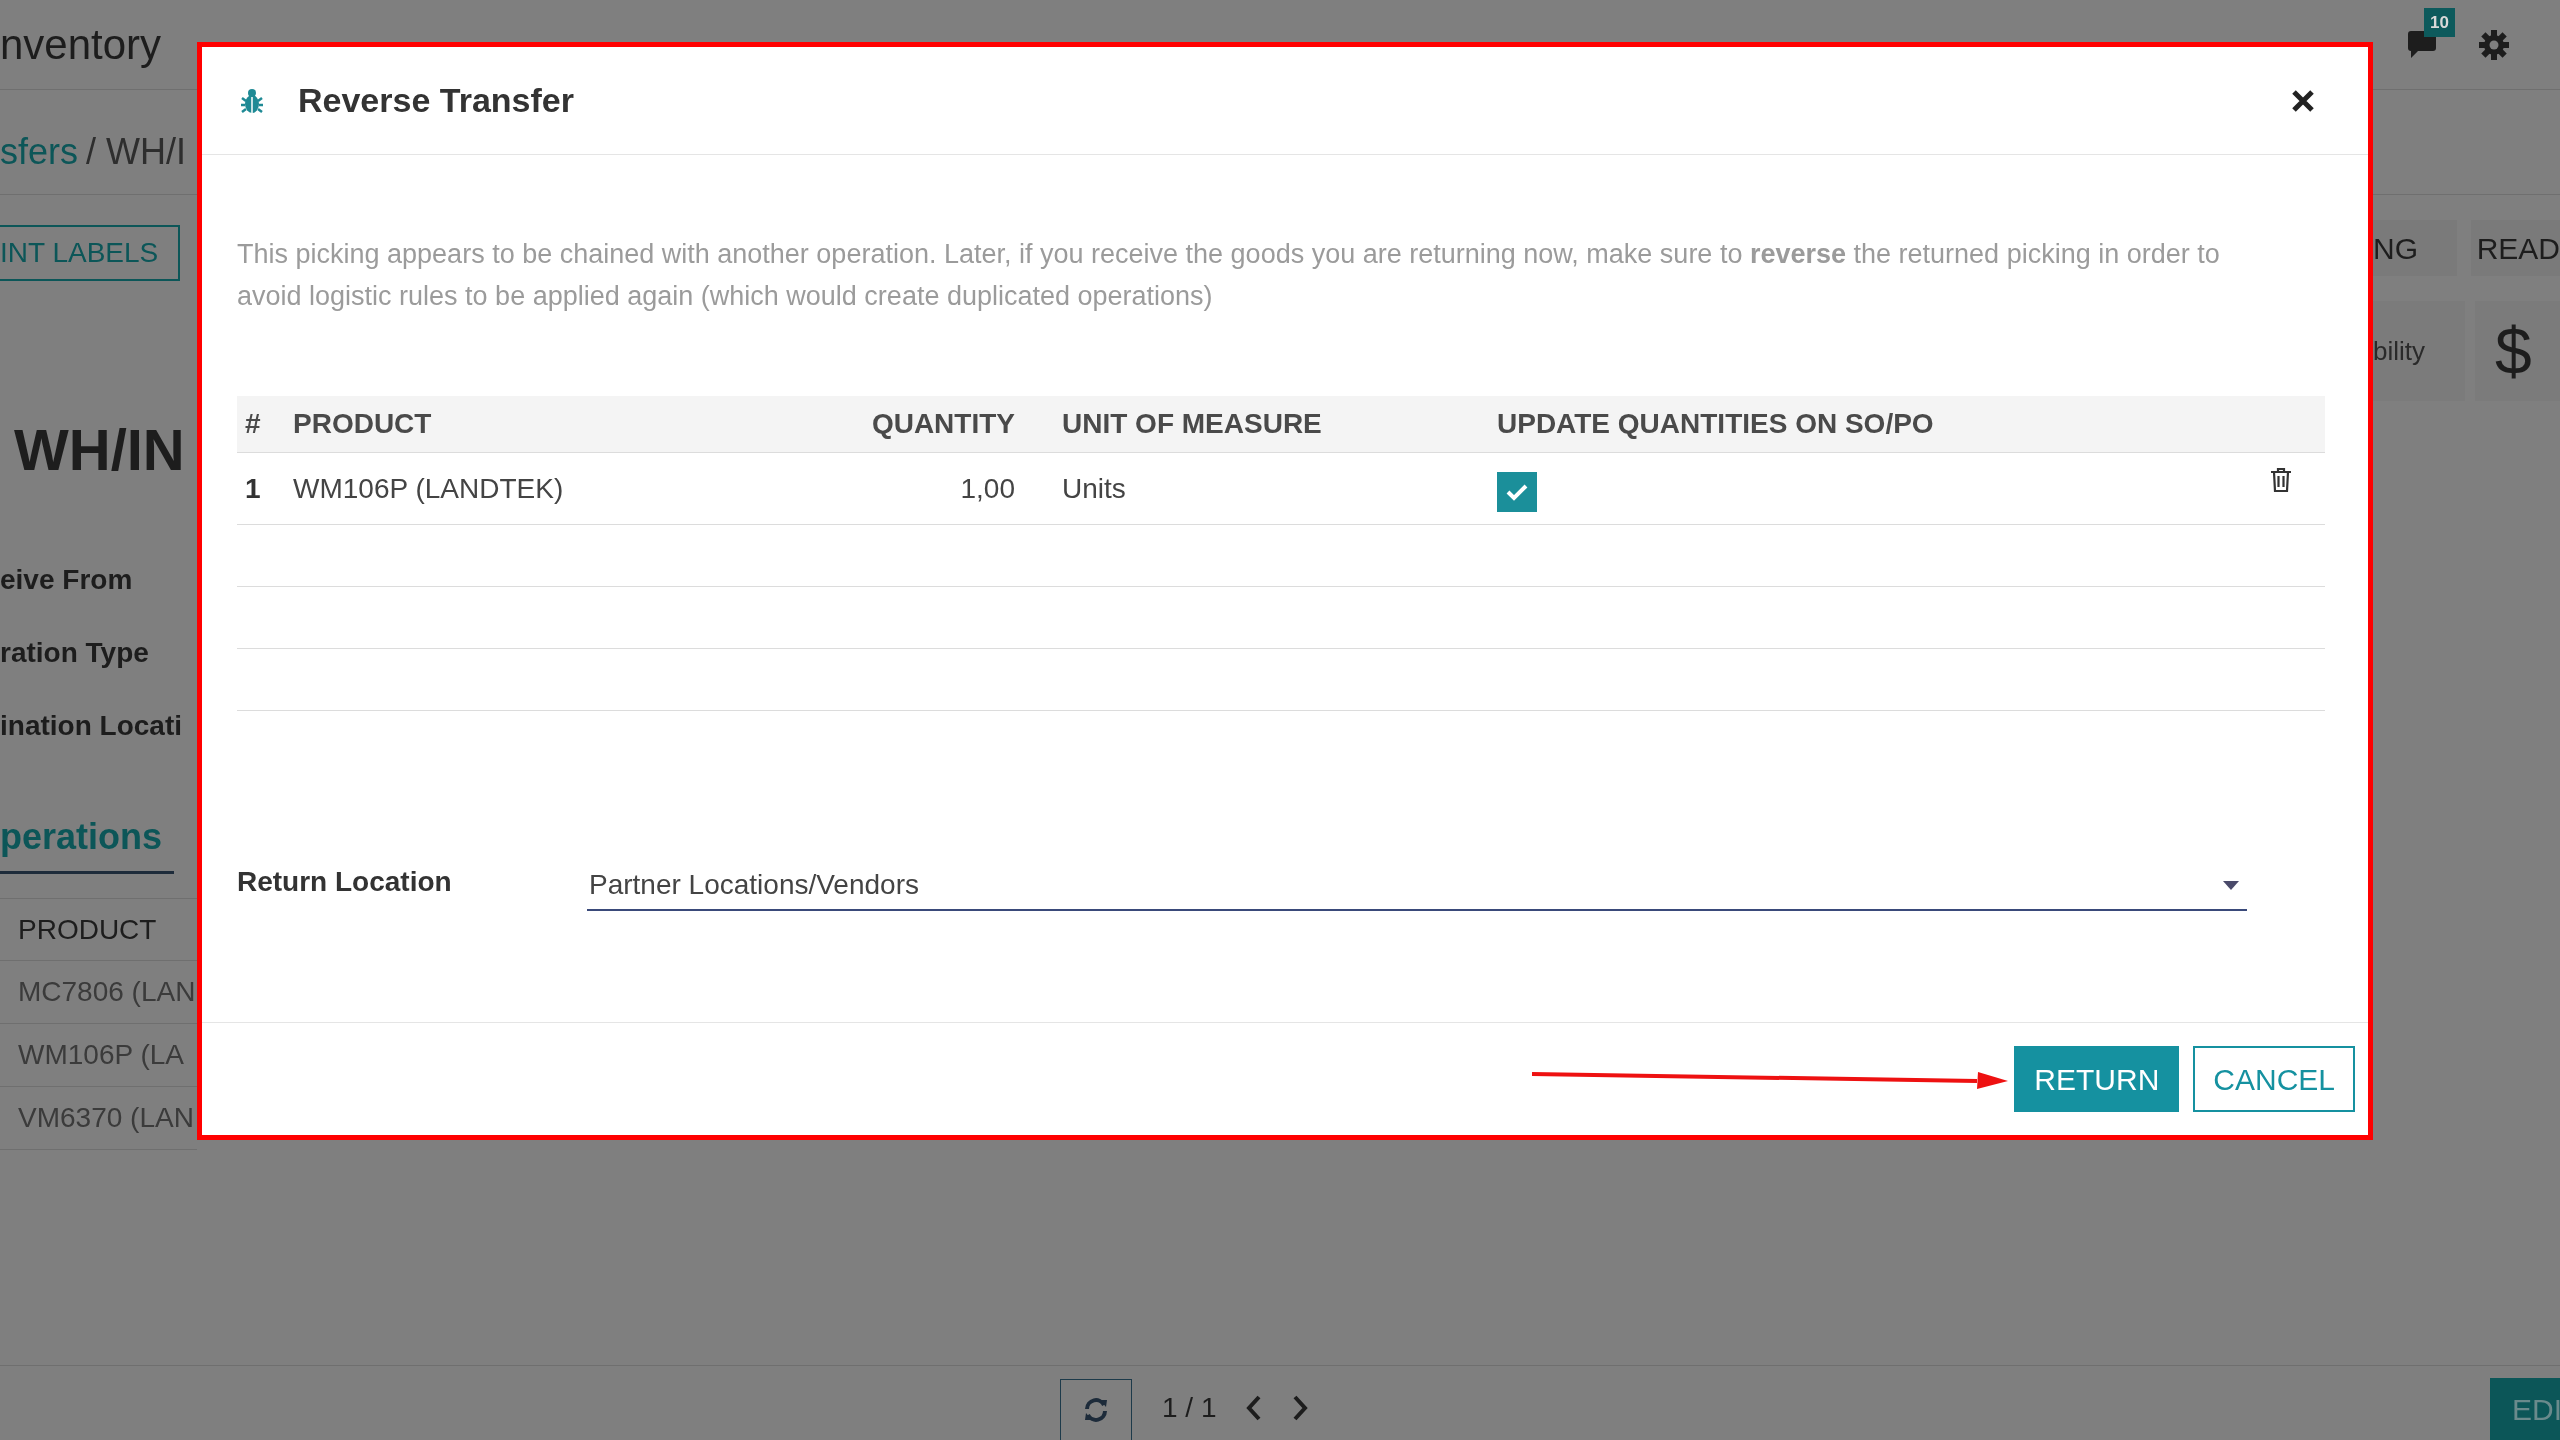  What do you see at coordinates (1094, 488) in the screenshot?
I see `table-cell-text: Units` at bounding box center [1094, 488].